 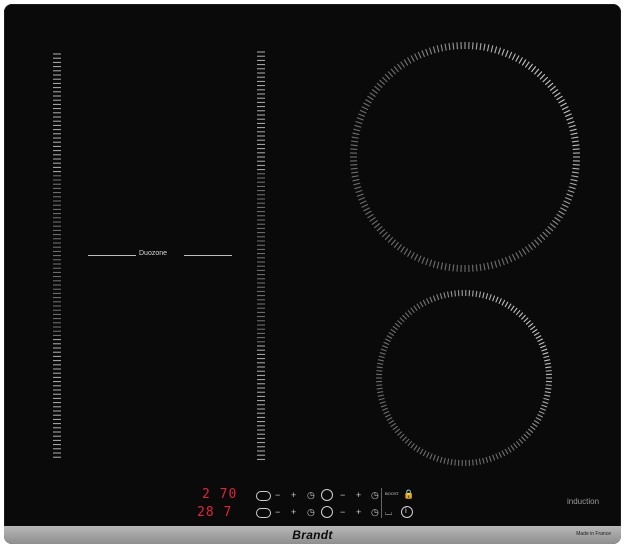 I want to click on info-icon: i, so click(x=406, y=510).